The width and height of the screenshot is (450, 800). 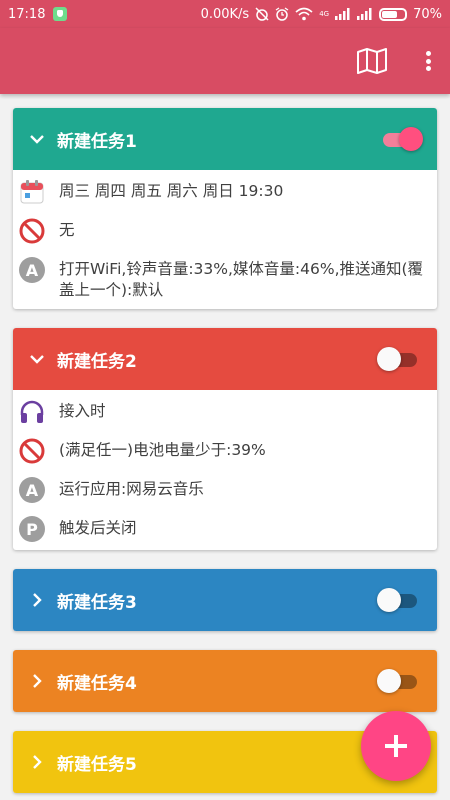 I want to click on task-detail-row: P 触发后关闭, so click(x=225, y=528).